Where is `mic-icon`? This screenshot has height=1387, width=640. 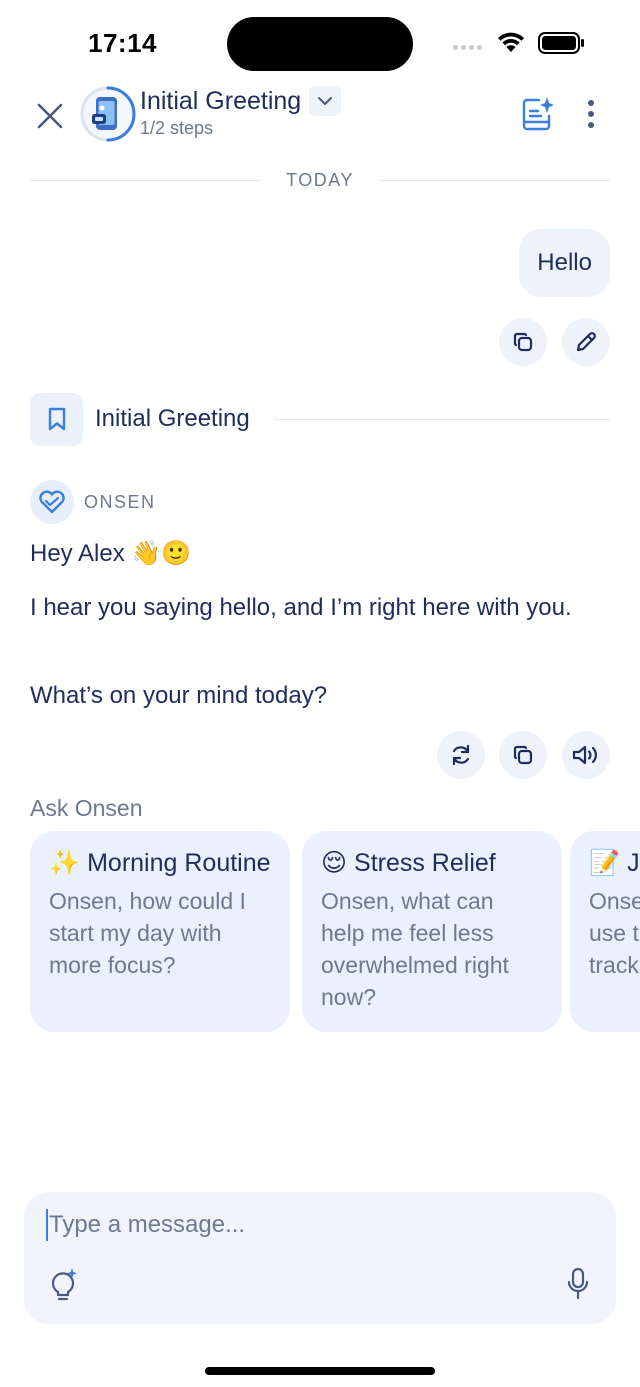
mic-icon is located at coordinates (578, 1283).